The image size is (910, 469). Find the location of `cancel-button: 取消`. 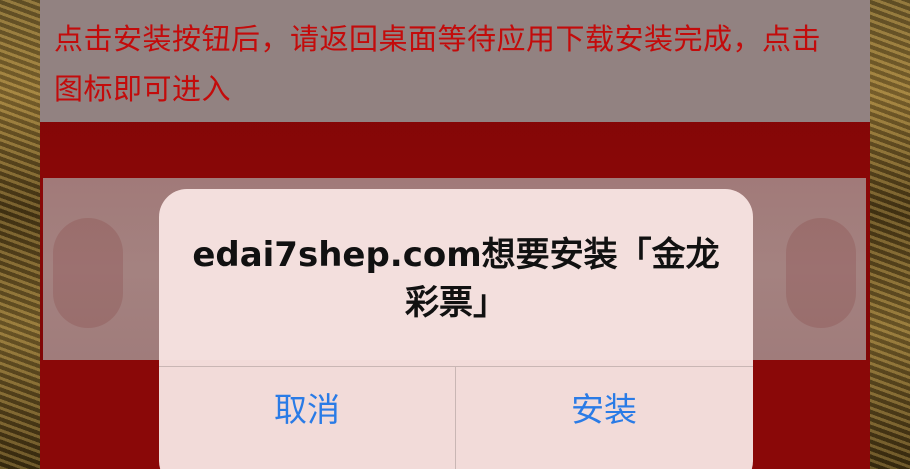

cancel-button: 取消 is located at coordinates (307, 407).